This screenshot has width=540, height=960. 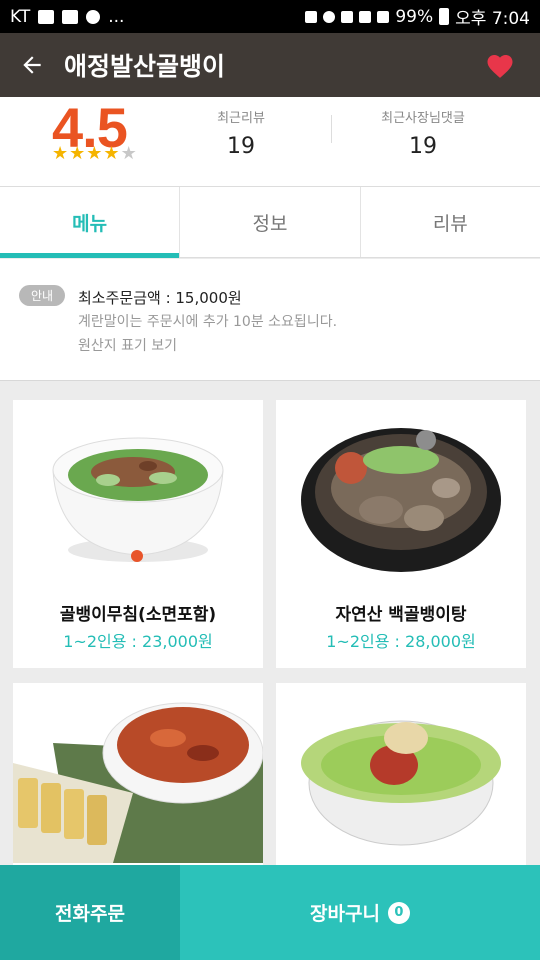 I want to click on clock: 오후 7:04, so click(x=492, y=19).